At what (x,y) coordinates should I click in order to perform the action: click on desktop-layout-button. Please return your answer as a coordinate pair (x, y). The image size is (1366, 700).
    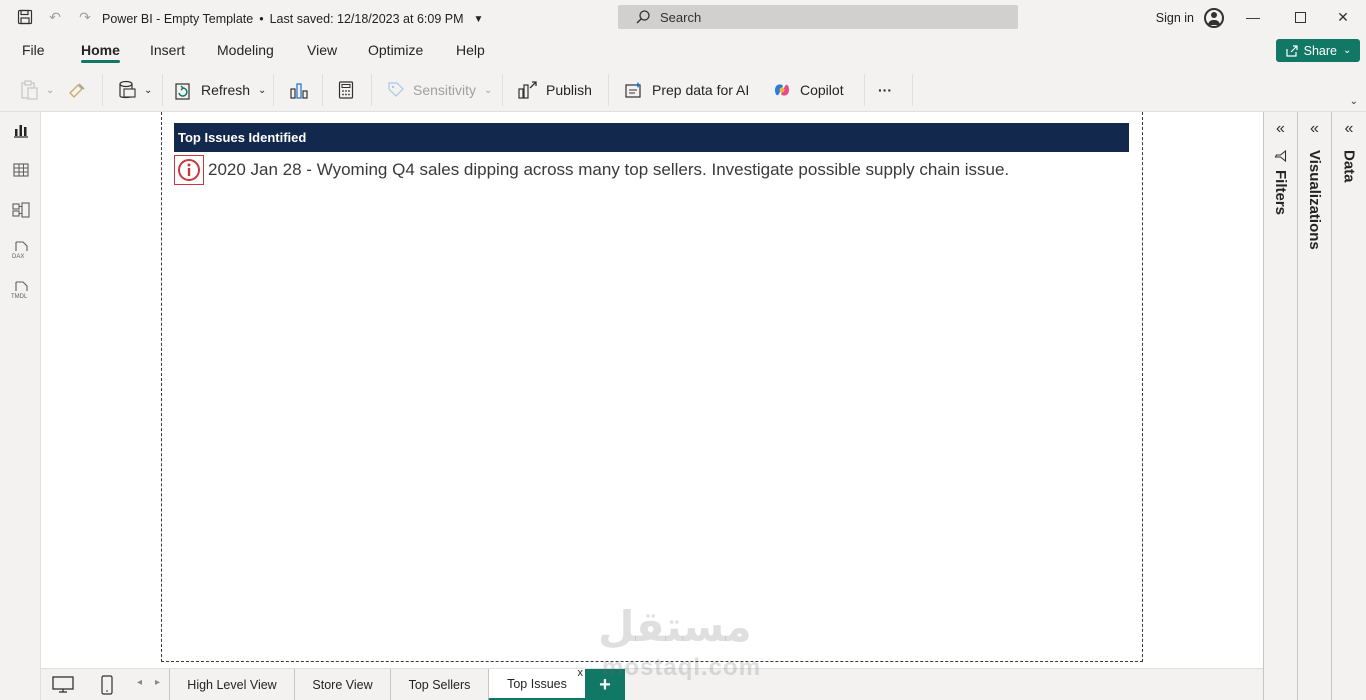
    Looking at the image, I should click on (63, 685).